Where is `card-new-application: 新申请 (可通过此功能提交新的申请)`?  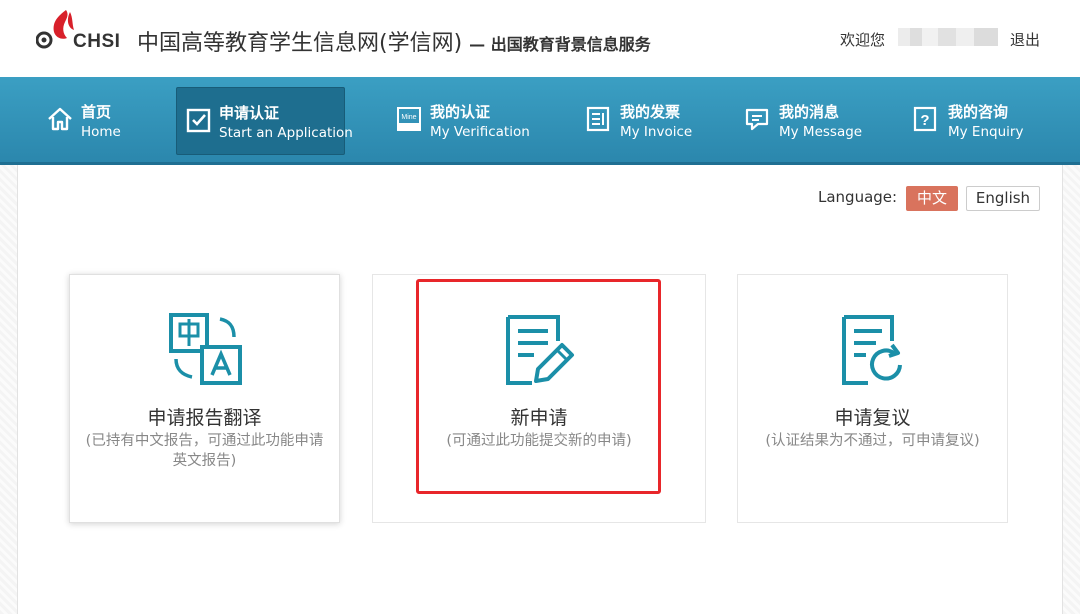
card-new-application: 新申请 (可通过此功能提交新的申请) is located at coordinates (539, 398).